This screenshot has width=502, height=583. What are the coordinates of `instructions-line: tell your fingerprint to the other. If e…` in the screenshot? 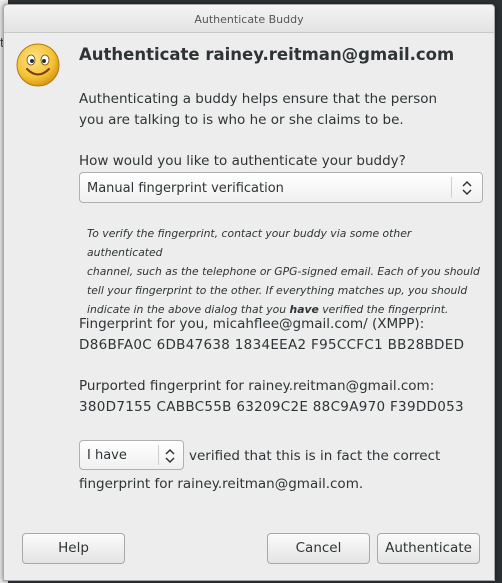 It's located at (277, 290).